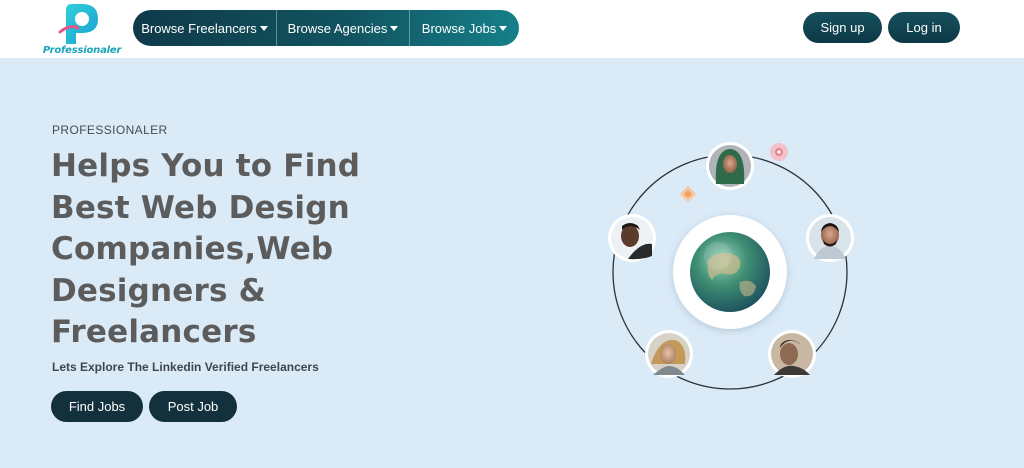 The image size is (1024, 468). What do you see at coordinates (924, 27) in the screenshot?
I see `login-button: Log in` at bounding box center [924, 27].